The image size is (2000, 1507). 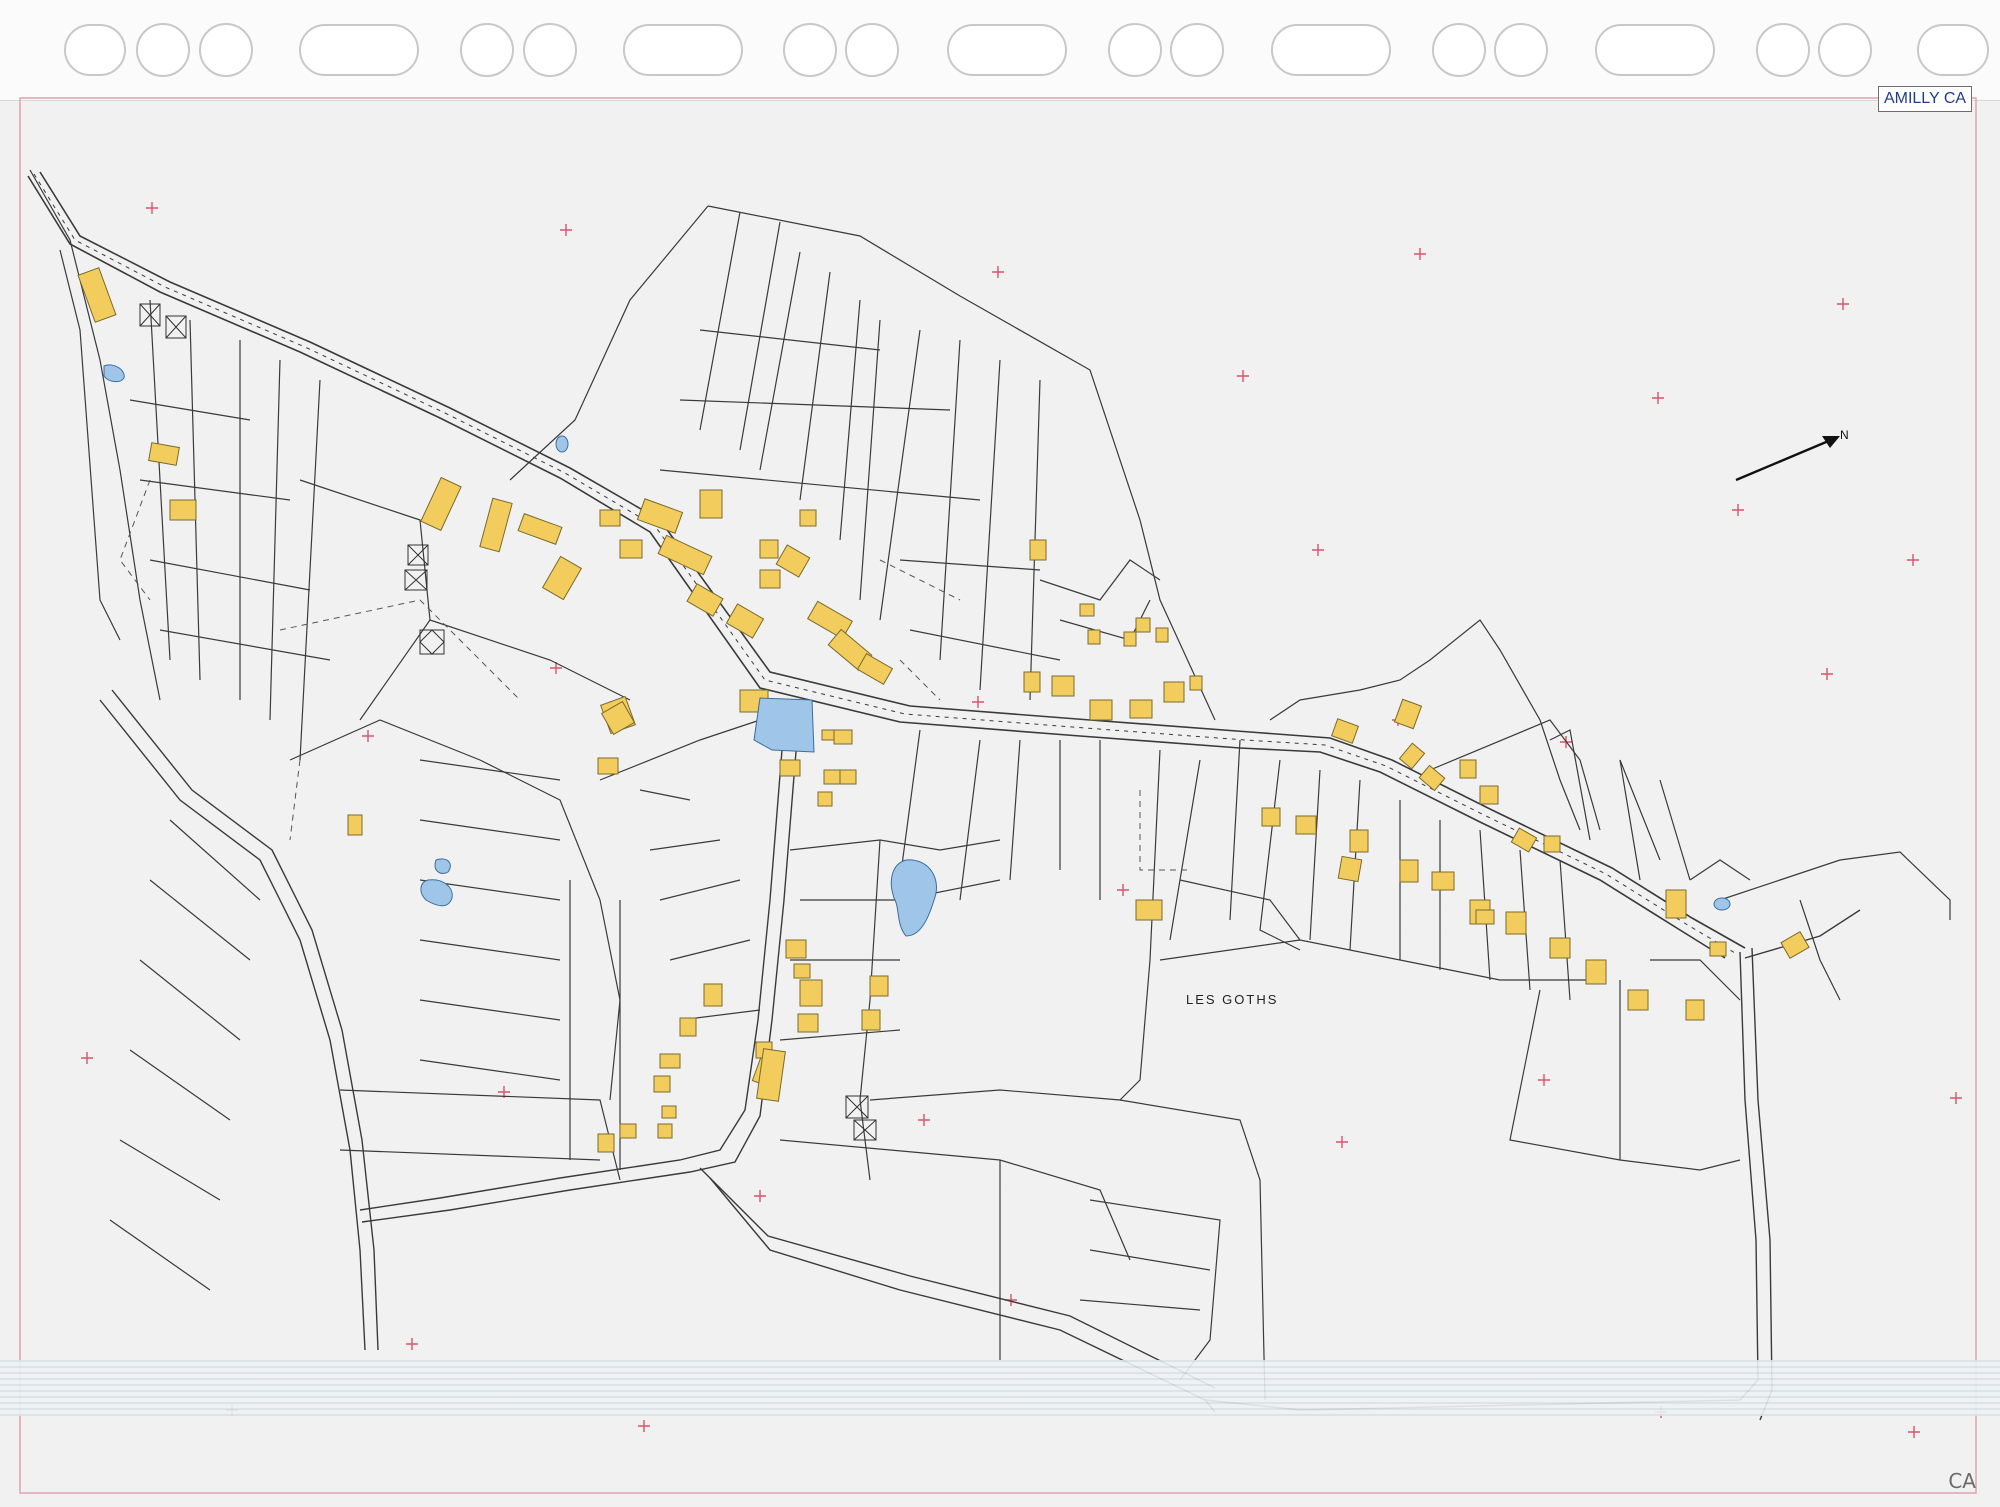 What do you see at coordinates (1787, 458) in the screenshot?
I see `north-arrow` at bounding box center [1787, 458].